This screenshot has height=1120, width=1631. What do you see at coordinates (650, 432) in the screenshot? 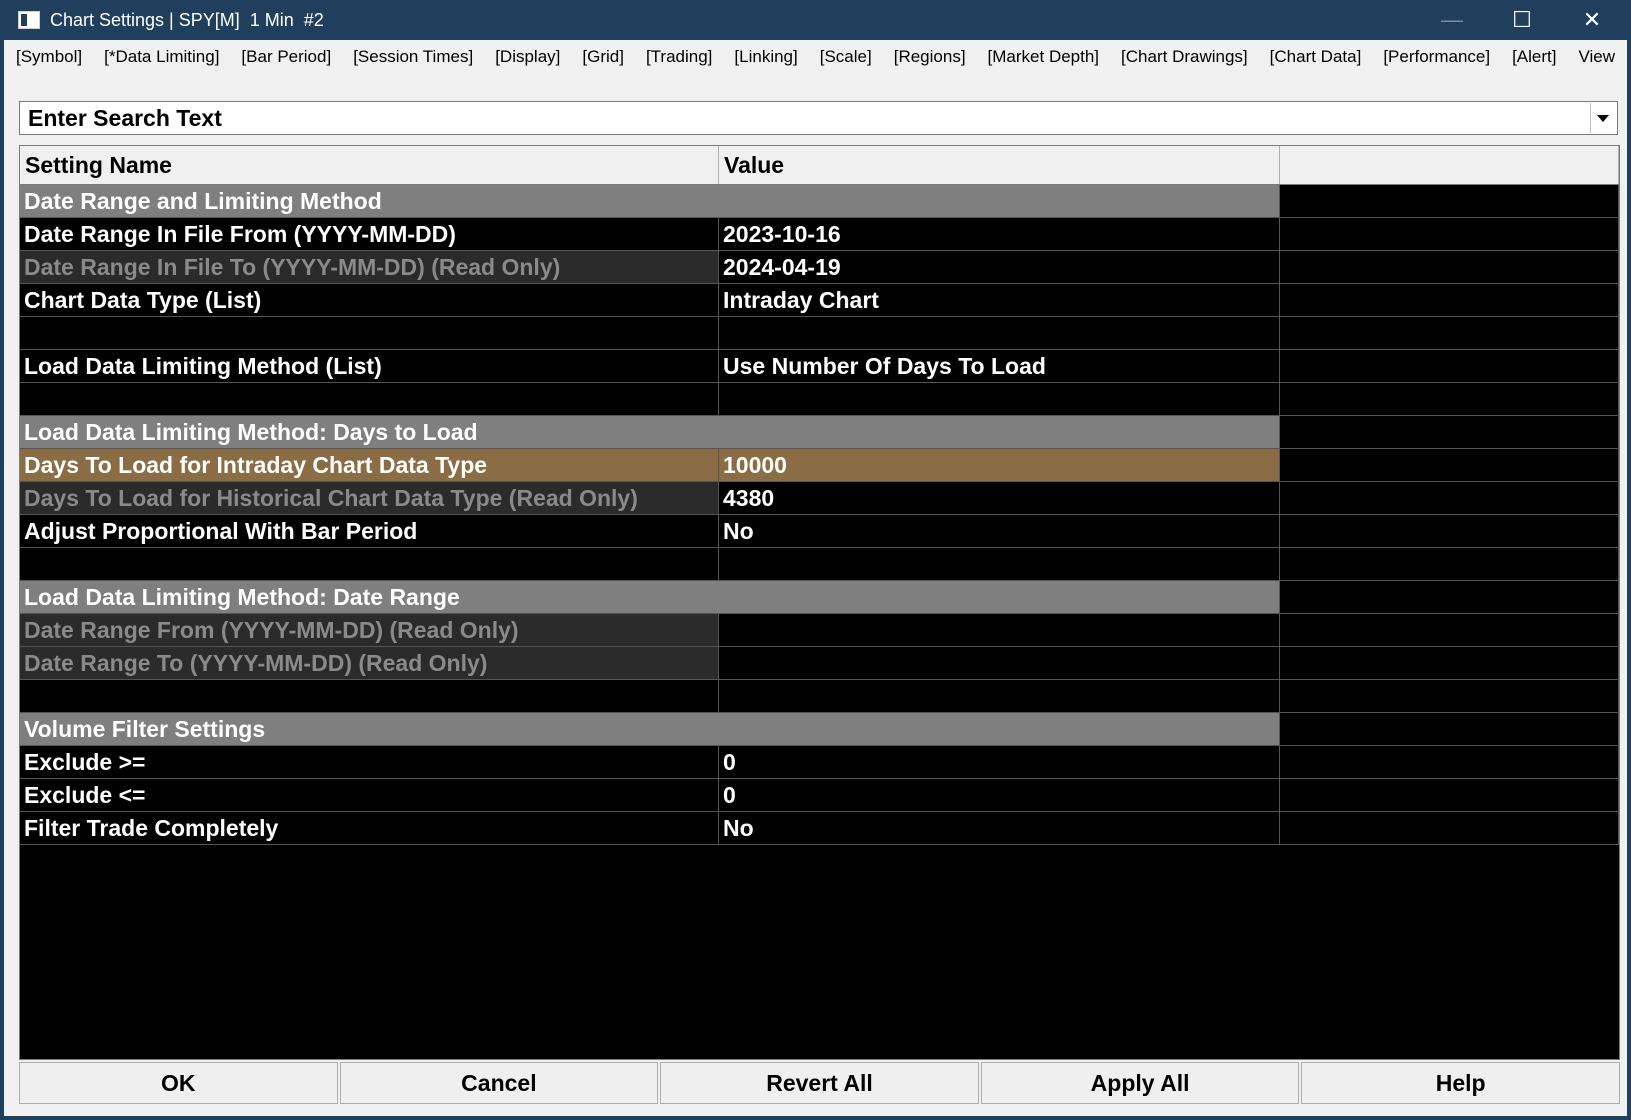
I see `section-title: Load Data Limiting Method: Days to Load` at bounding box center [650, 432].